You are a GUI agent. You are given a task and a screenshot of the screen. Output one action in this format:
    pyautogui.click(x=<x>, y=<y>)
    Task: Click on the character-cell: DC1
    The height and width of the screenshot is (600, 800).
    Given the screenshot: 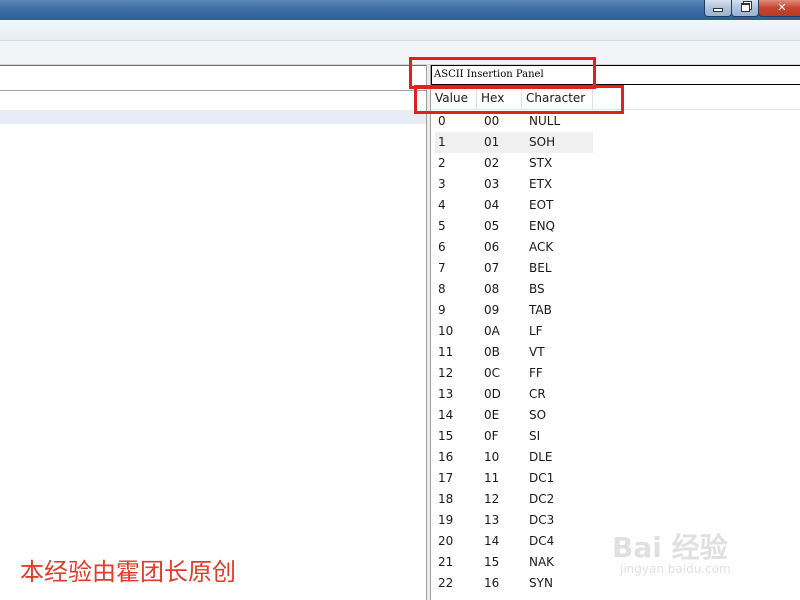 What is the action you would take?
    pyautogui.click(x=542, y=478)
    